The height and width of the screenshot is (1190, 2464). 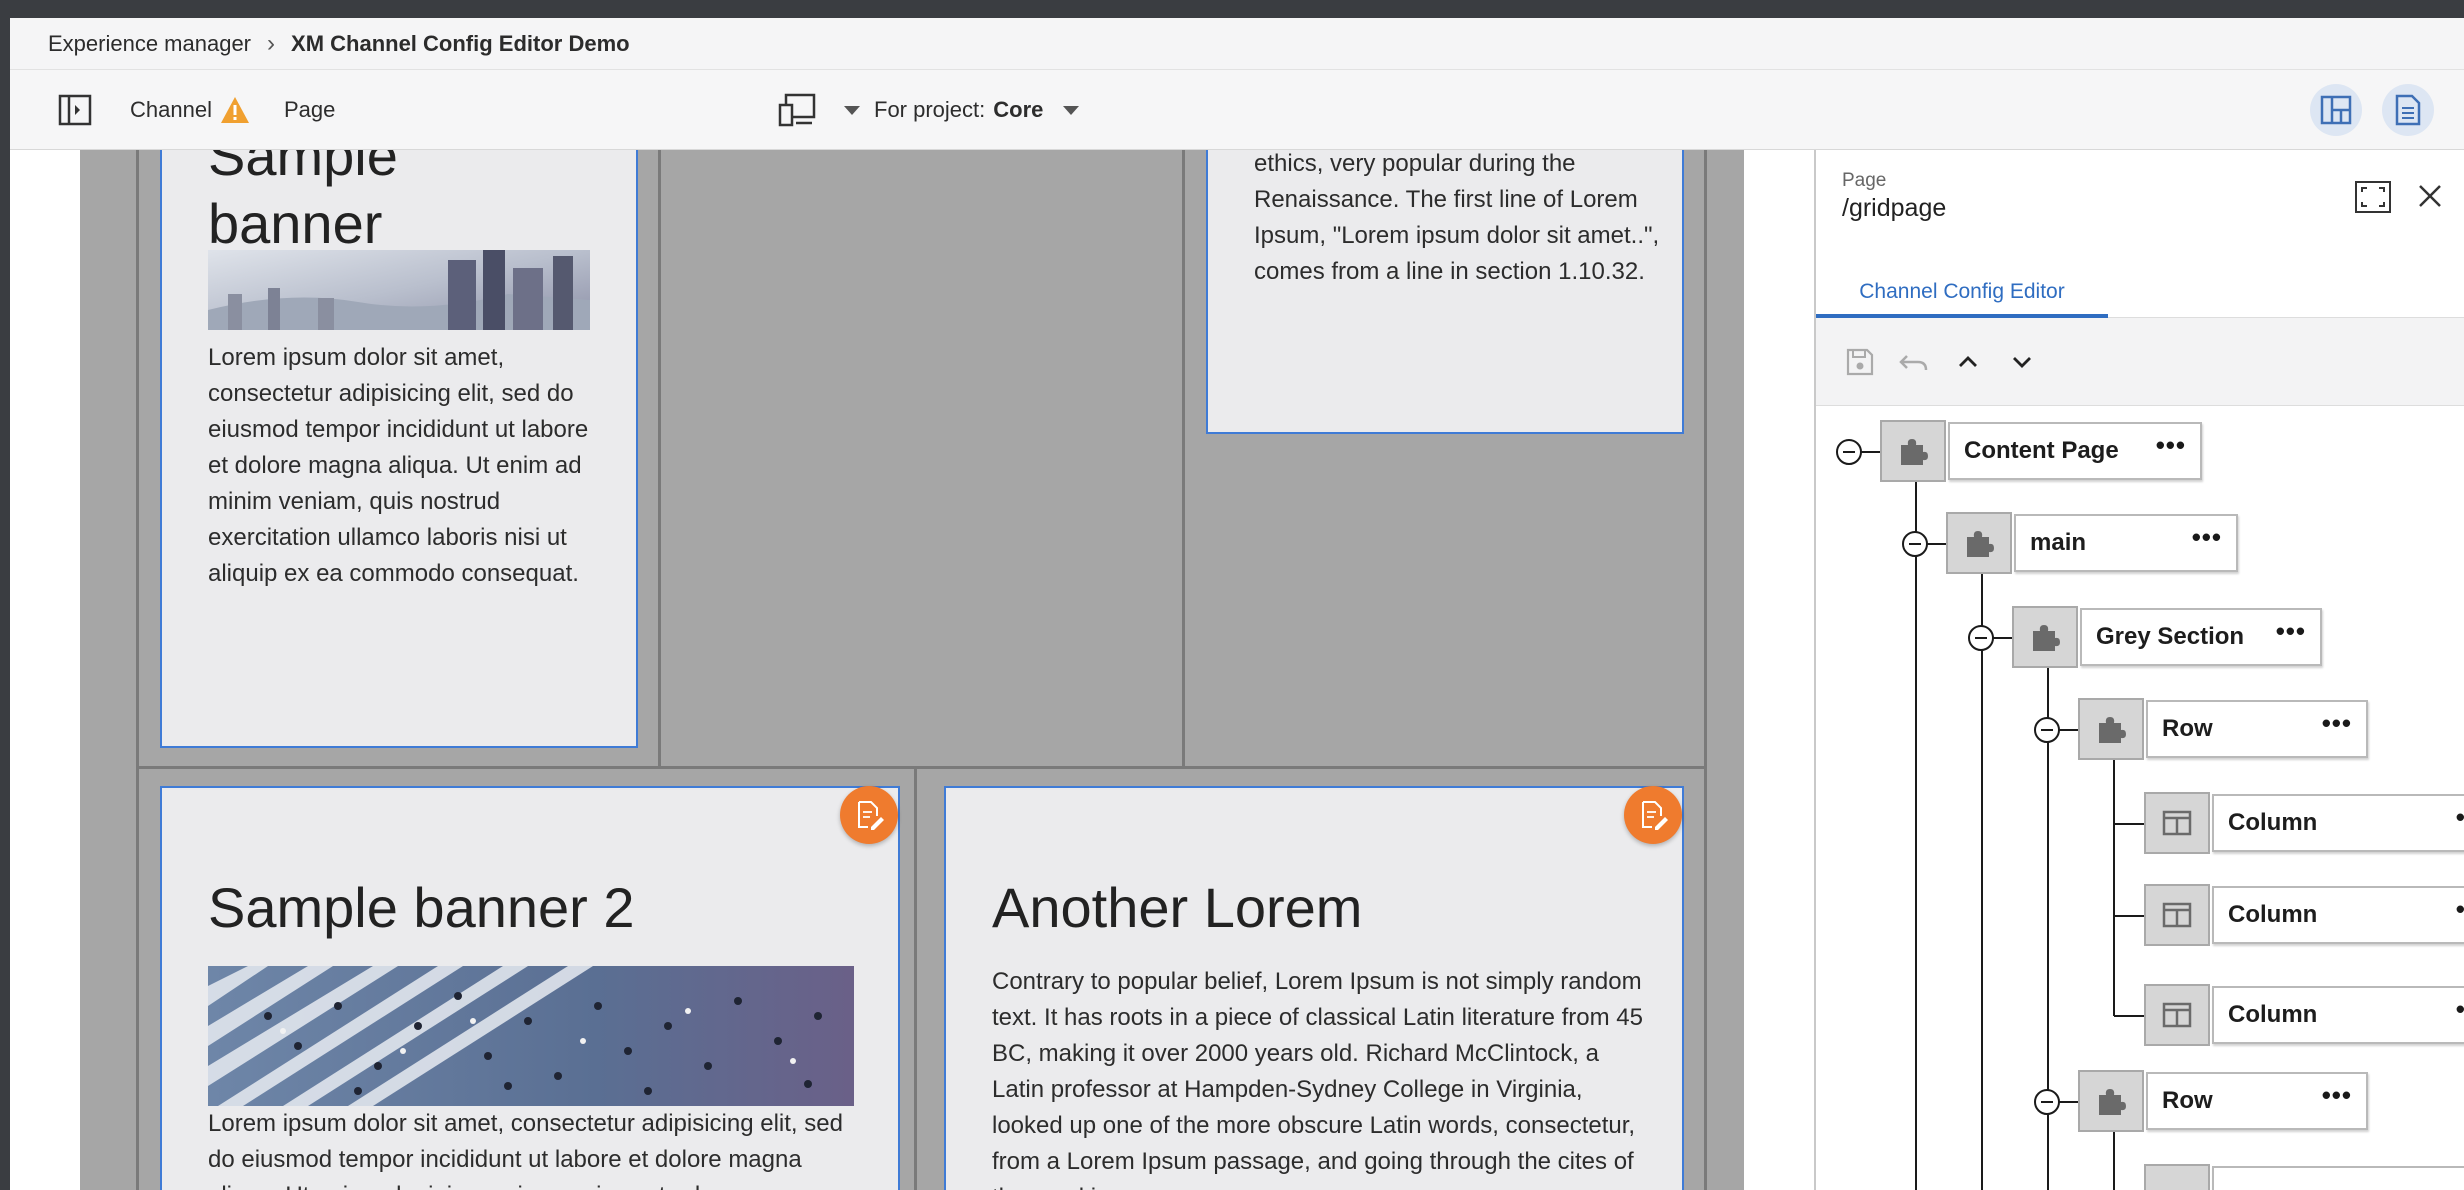 I want to click on move-up-button, so click(x=1968, y=362).